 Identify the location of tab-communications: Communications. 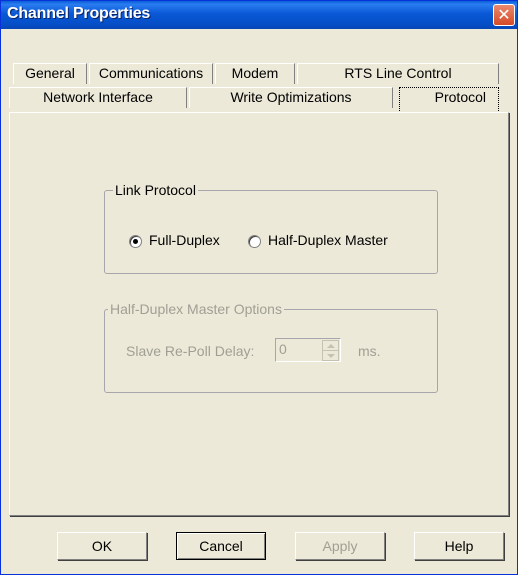
(151, 73).